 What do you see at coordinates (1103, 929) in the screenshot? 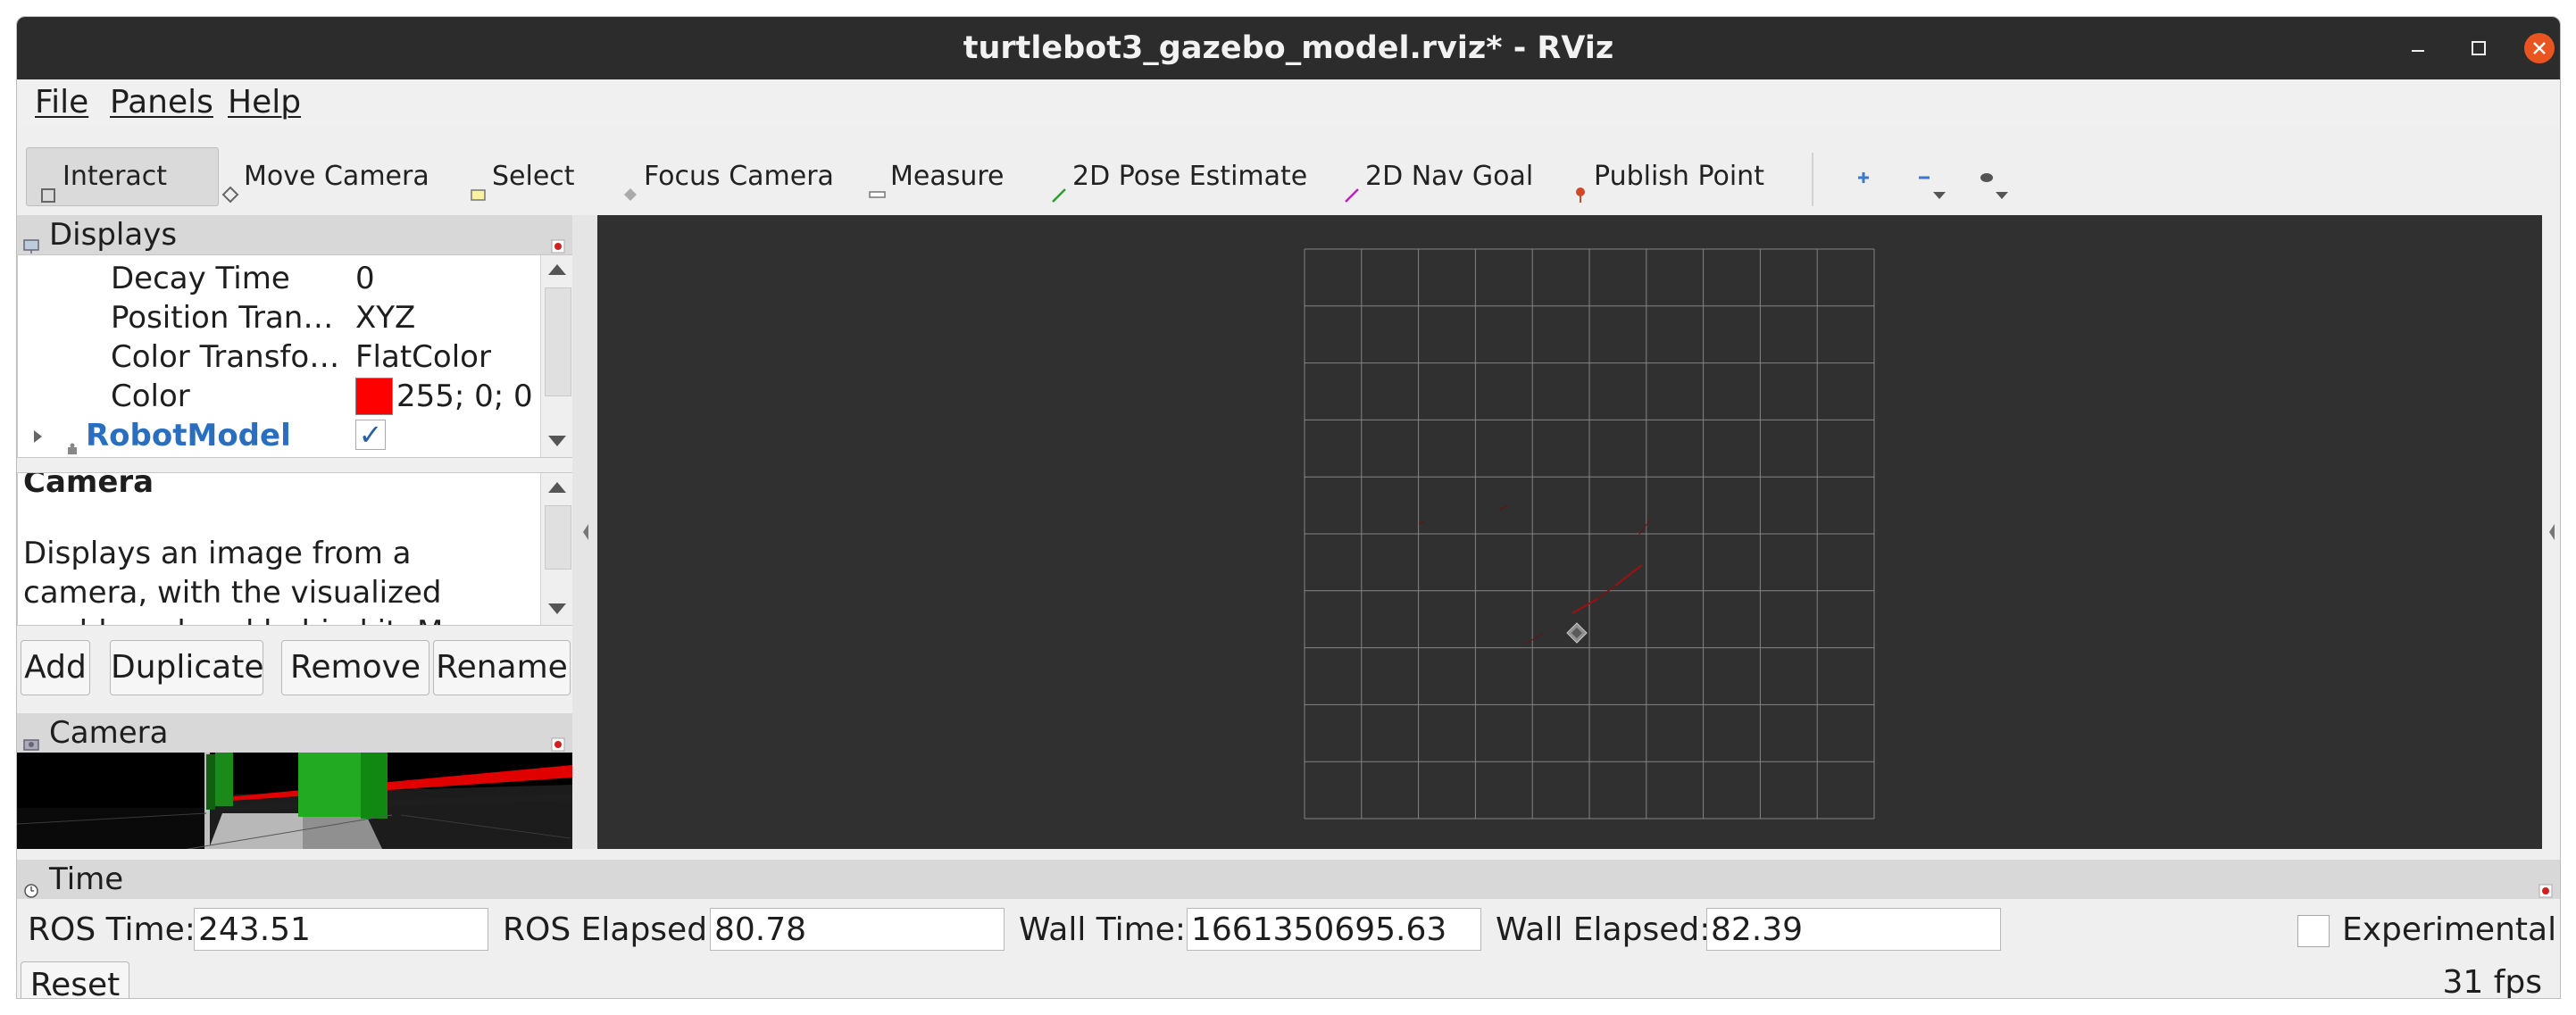
I see `wall-time-label: Wall Time:` at bounding box center [1103, 929].